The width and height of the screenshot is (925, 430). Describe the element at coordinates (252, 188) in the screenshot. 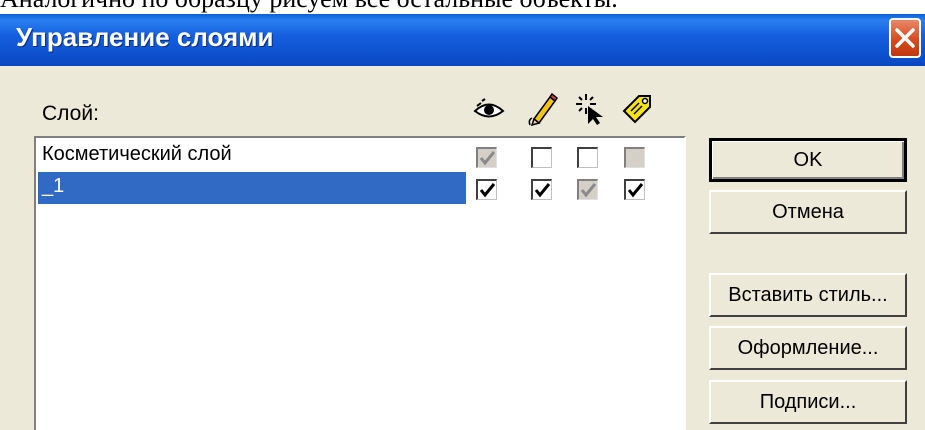

I see `selection-highlight` at that location.